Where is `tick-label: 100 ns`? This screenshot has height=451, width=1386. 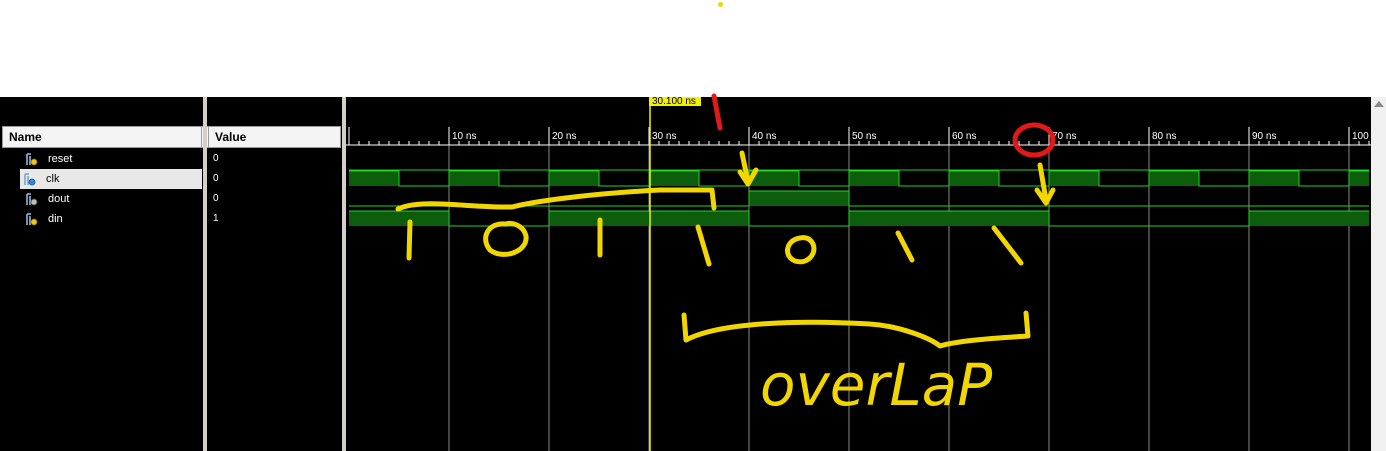 tick-label: 100 ns is located at coordinates (1361, 136).